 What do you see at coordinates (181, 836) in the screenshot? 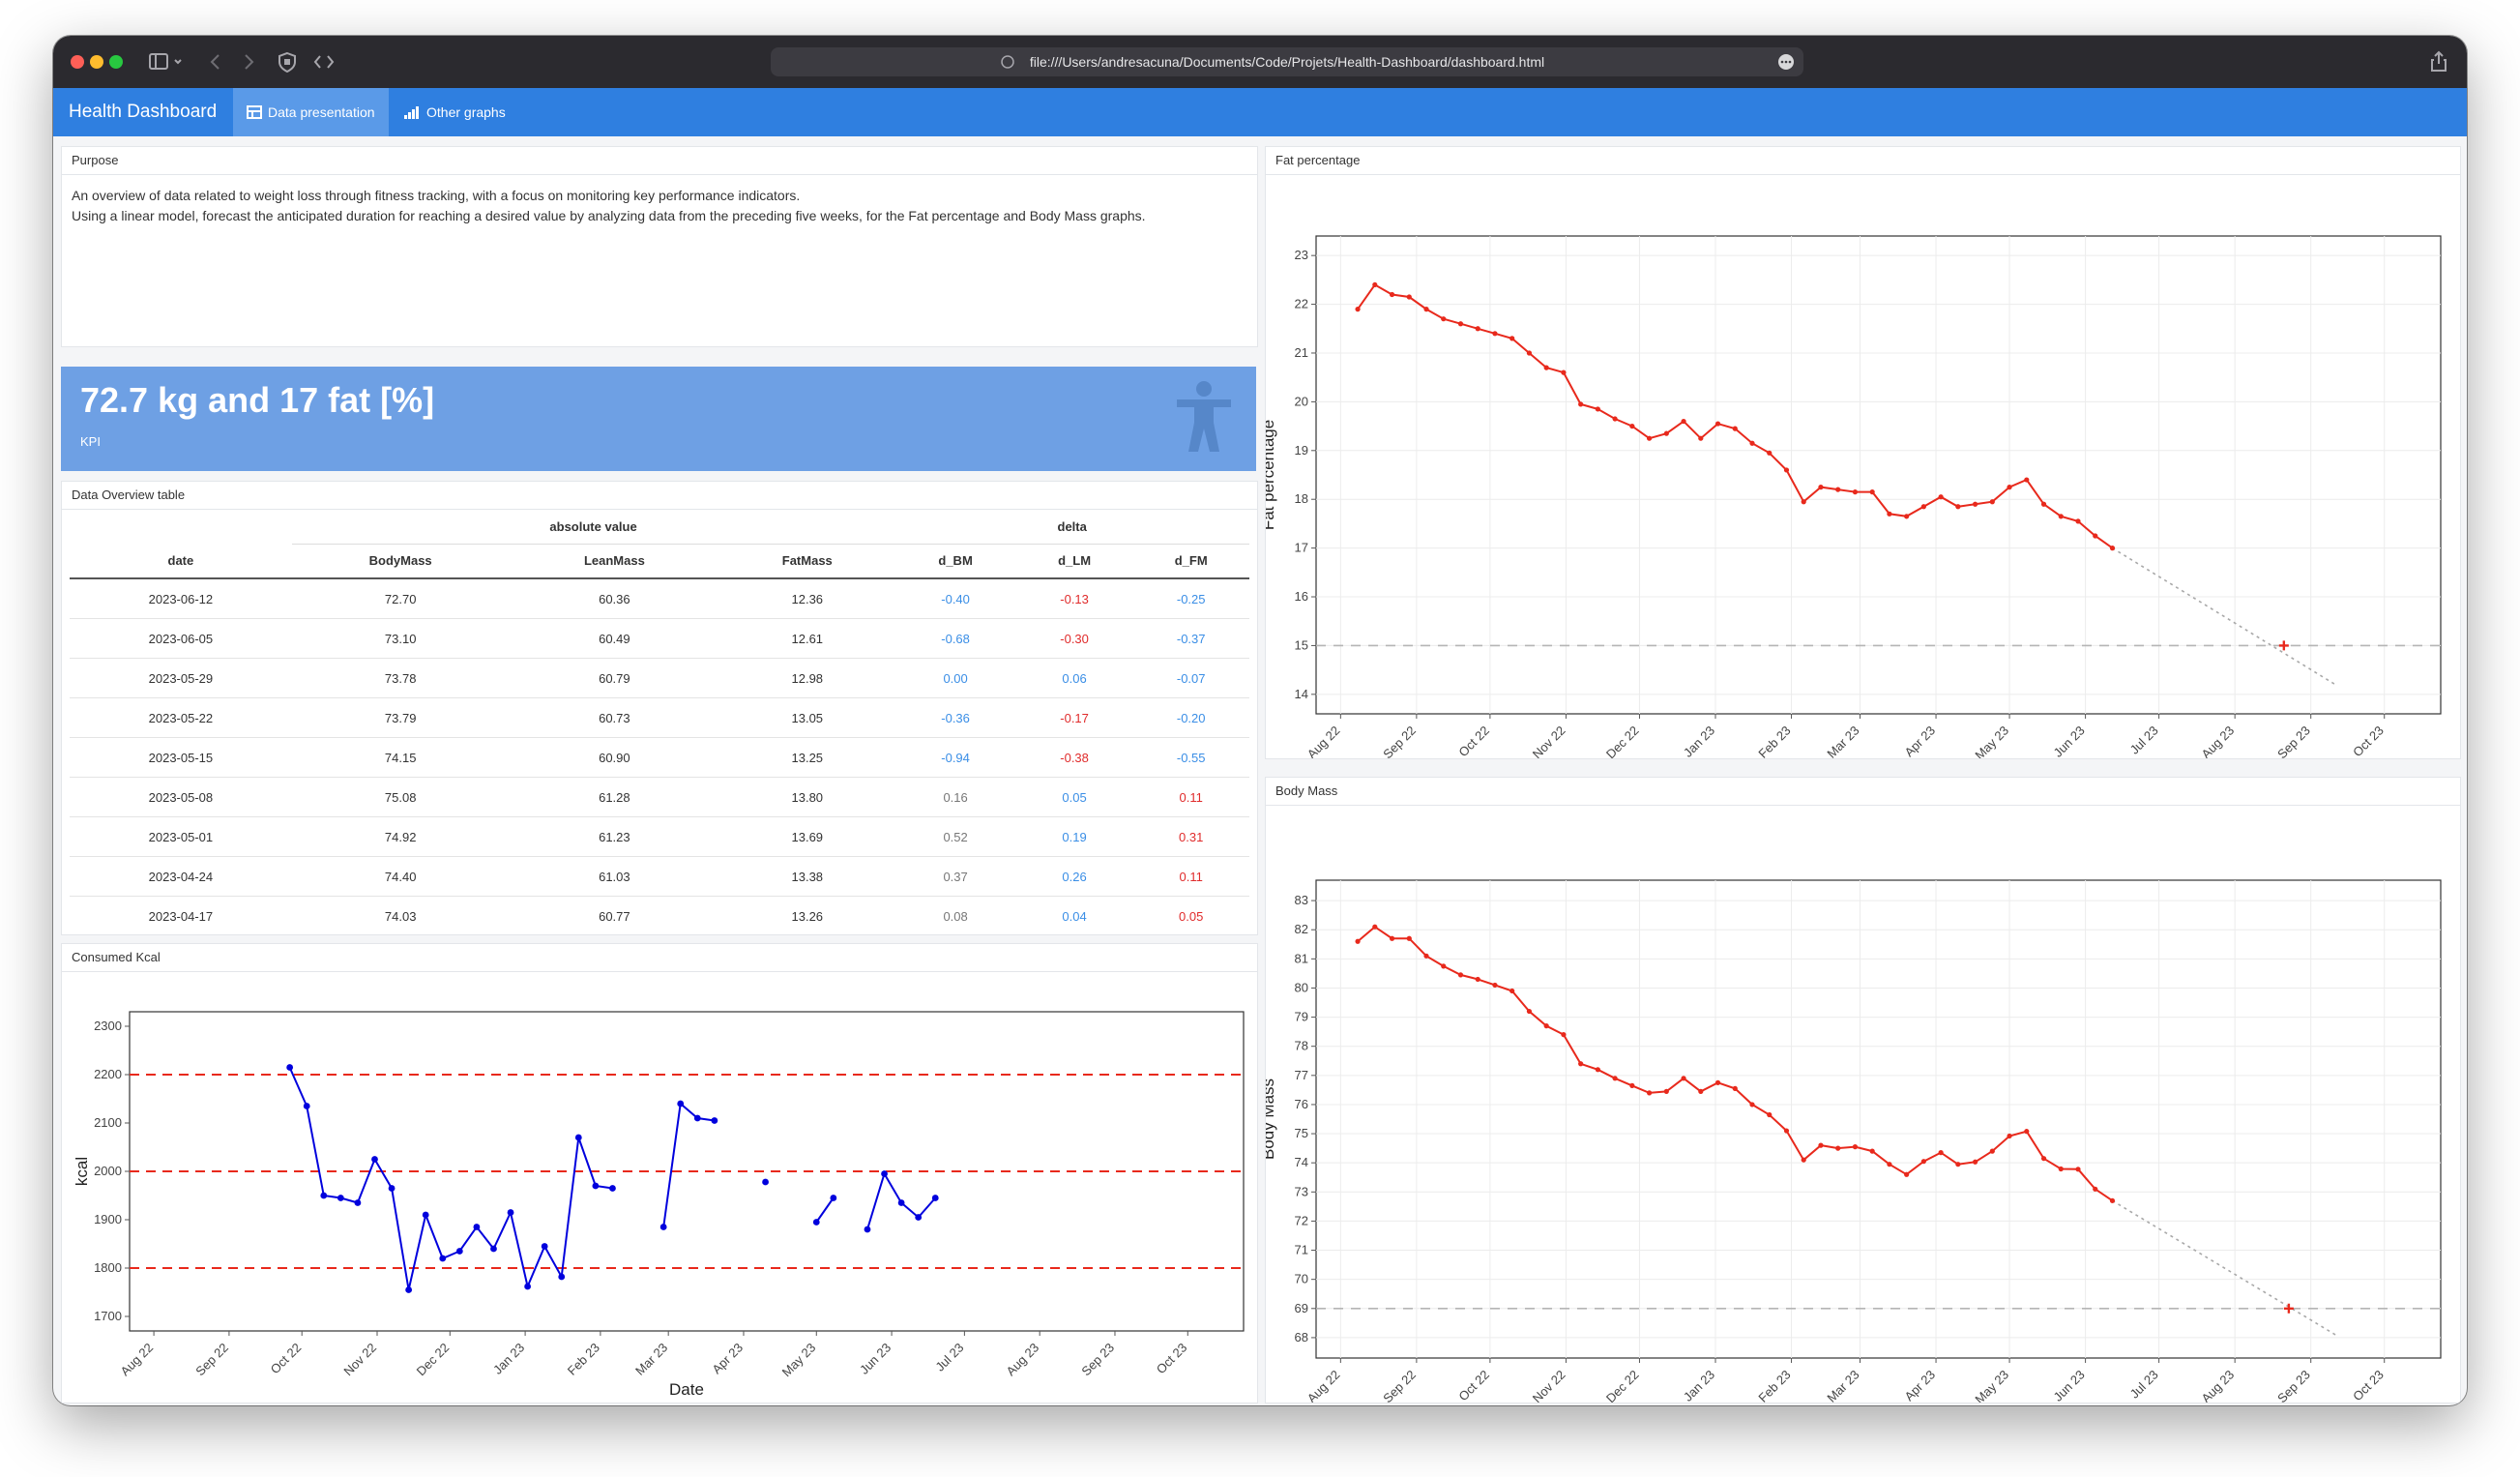
I see `table-cell-date: 2023-05-01` at bounding box center [181, 836].